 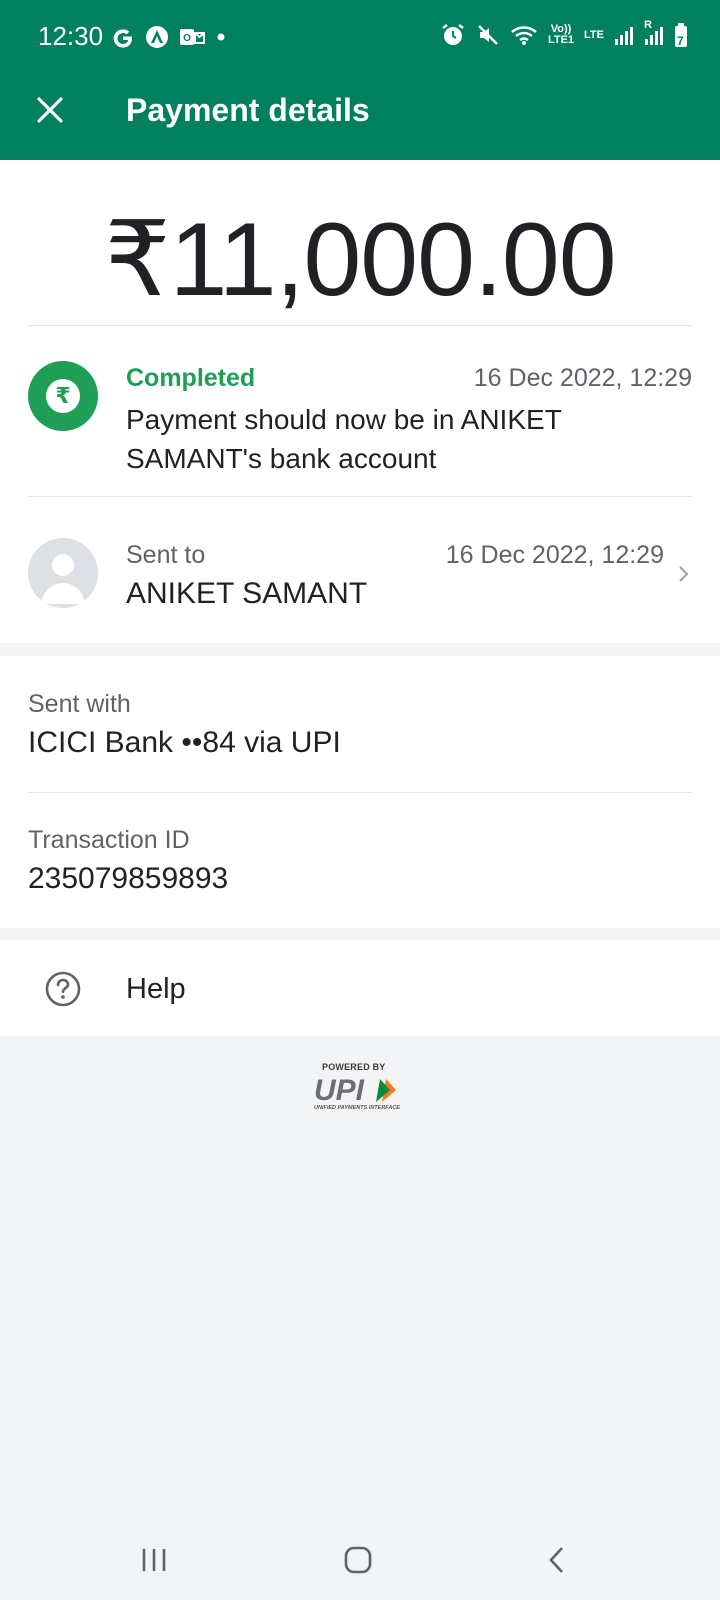 I want to click on wifi-icon, so click(x=524, y=35).